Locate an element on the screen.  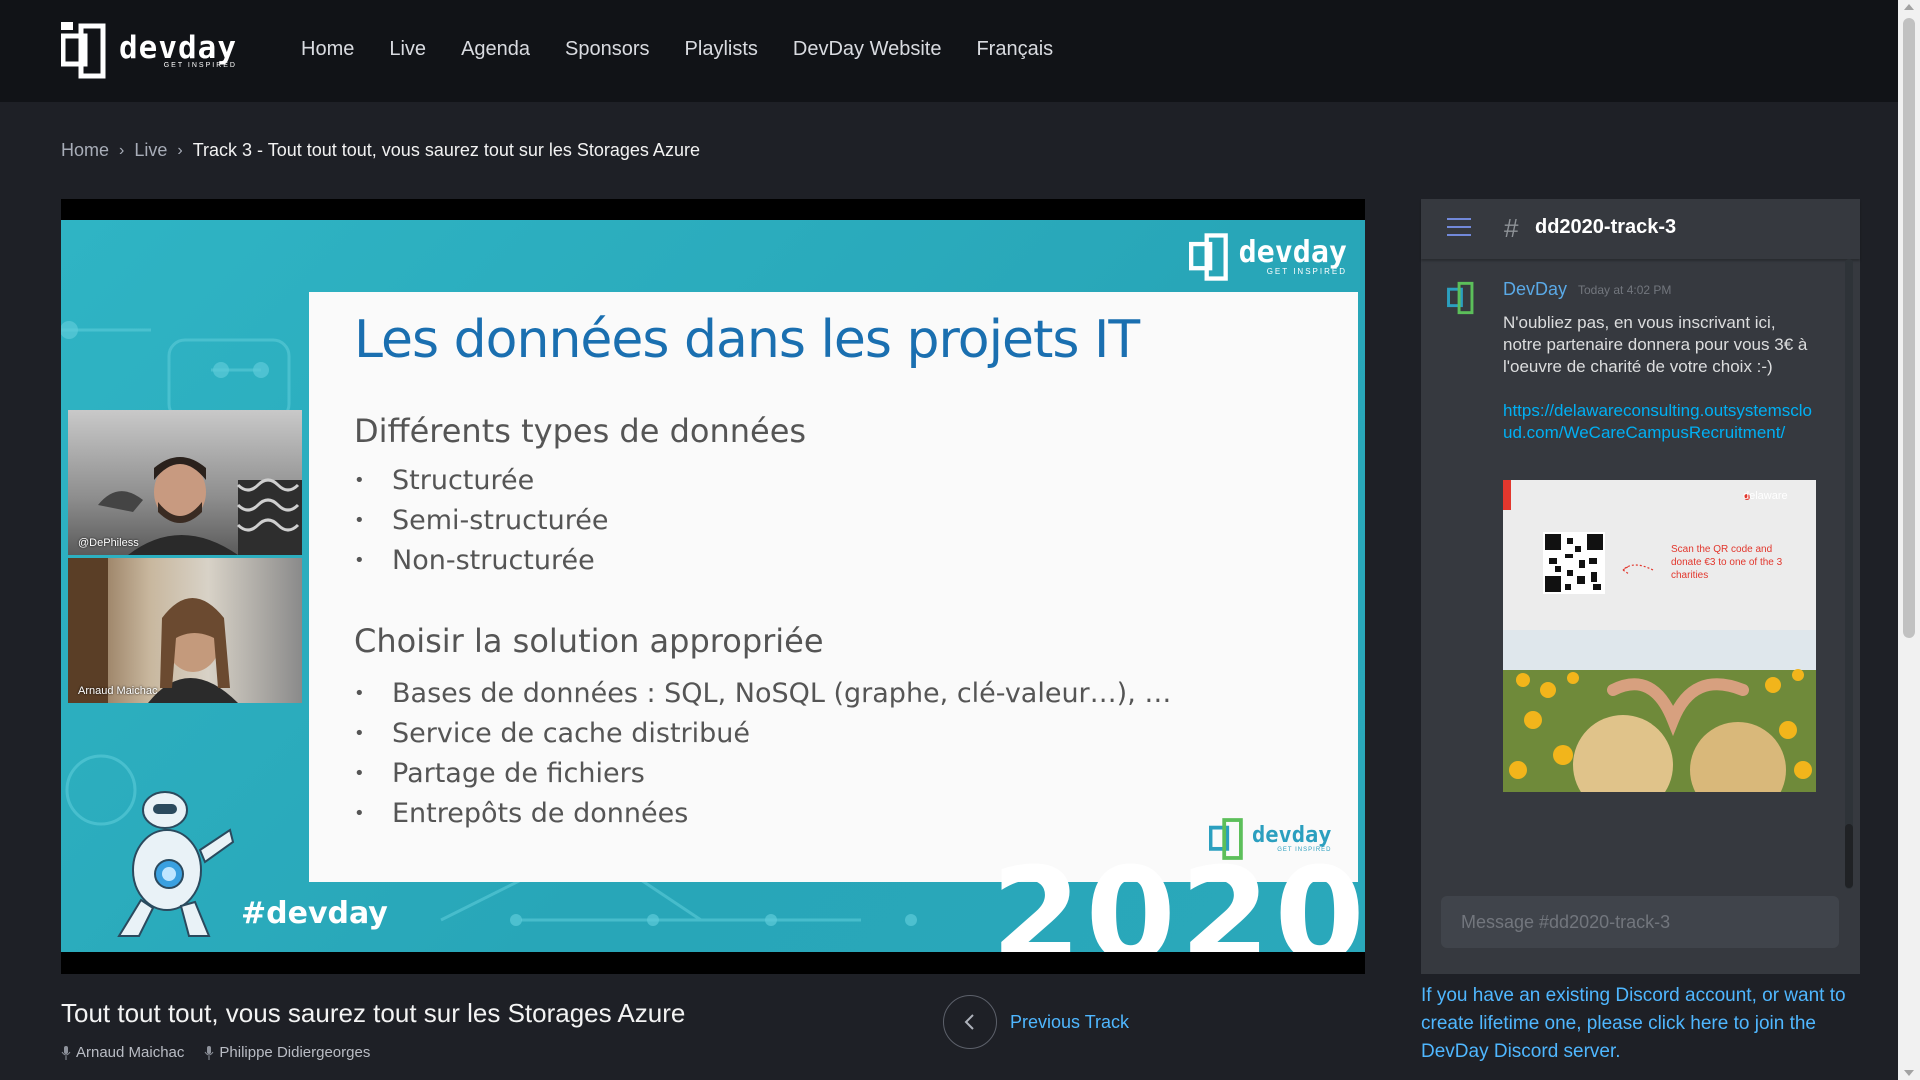
previous-track-circle is located at coordinates (970, 1022).